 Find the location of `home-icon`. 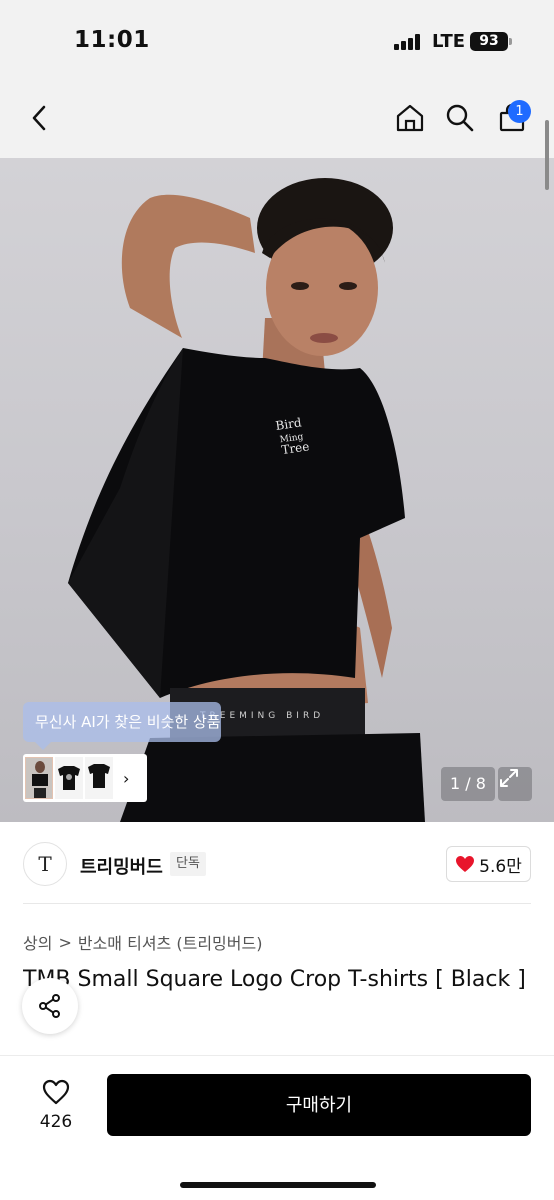

home-icon is located at coordinates (410, 118).